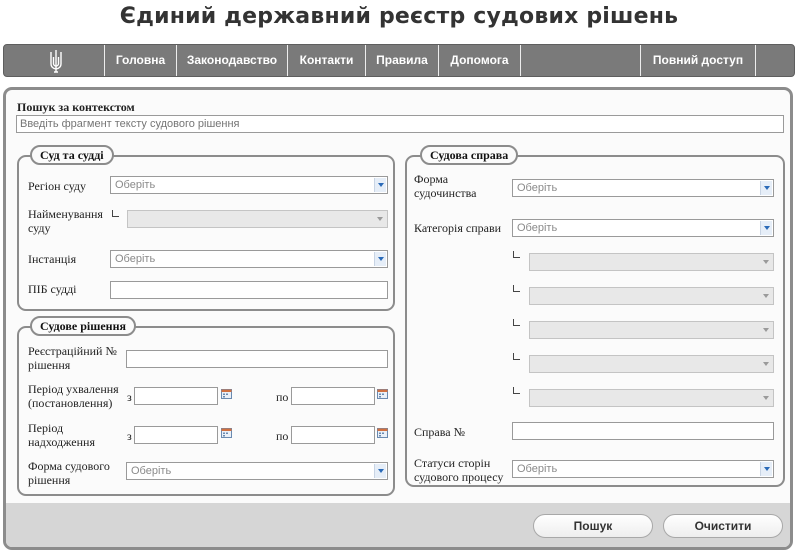  What do you see at coordinates (257, 471) in the screenshot?
I see `decision-form-select: Оберіть` at bounding box center [257, 471].